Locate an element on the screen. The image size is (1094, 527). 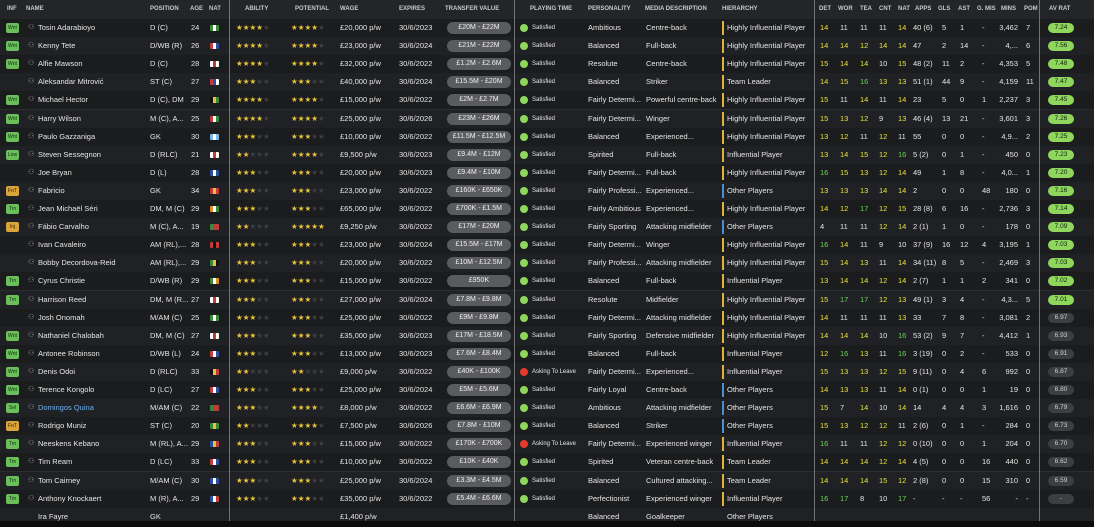
col-gls: GLS is located at coordinates (944, 9).